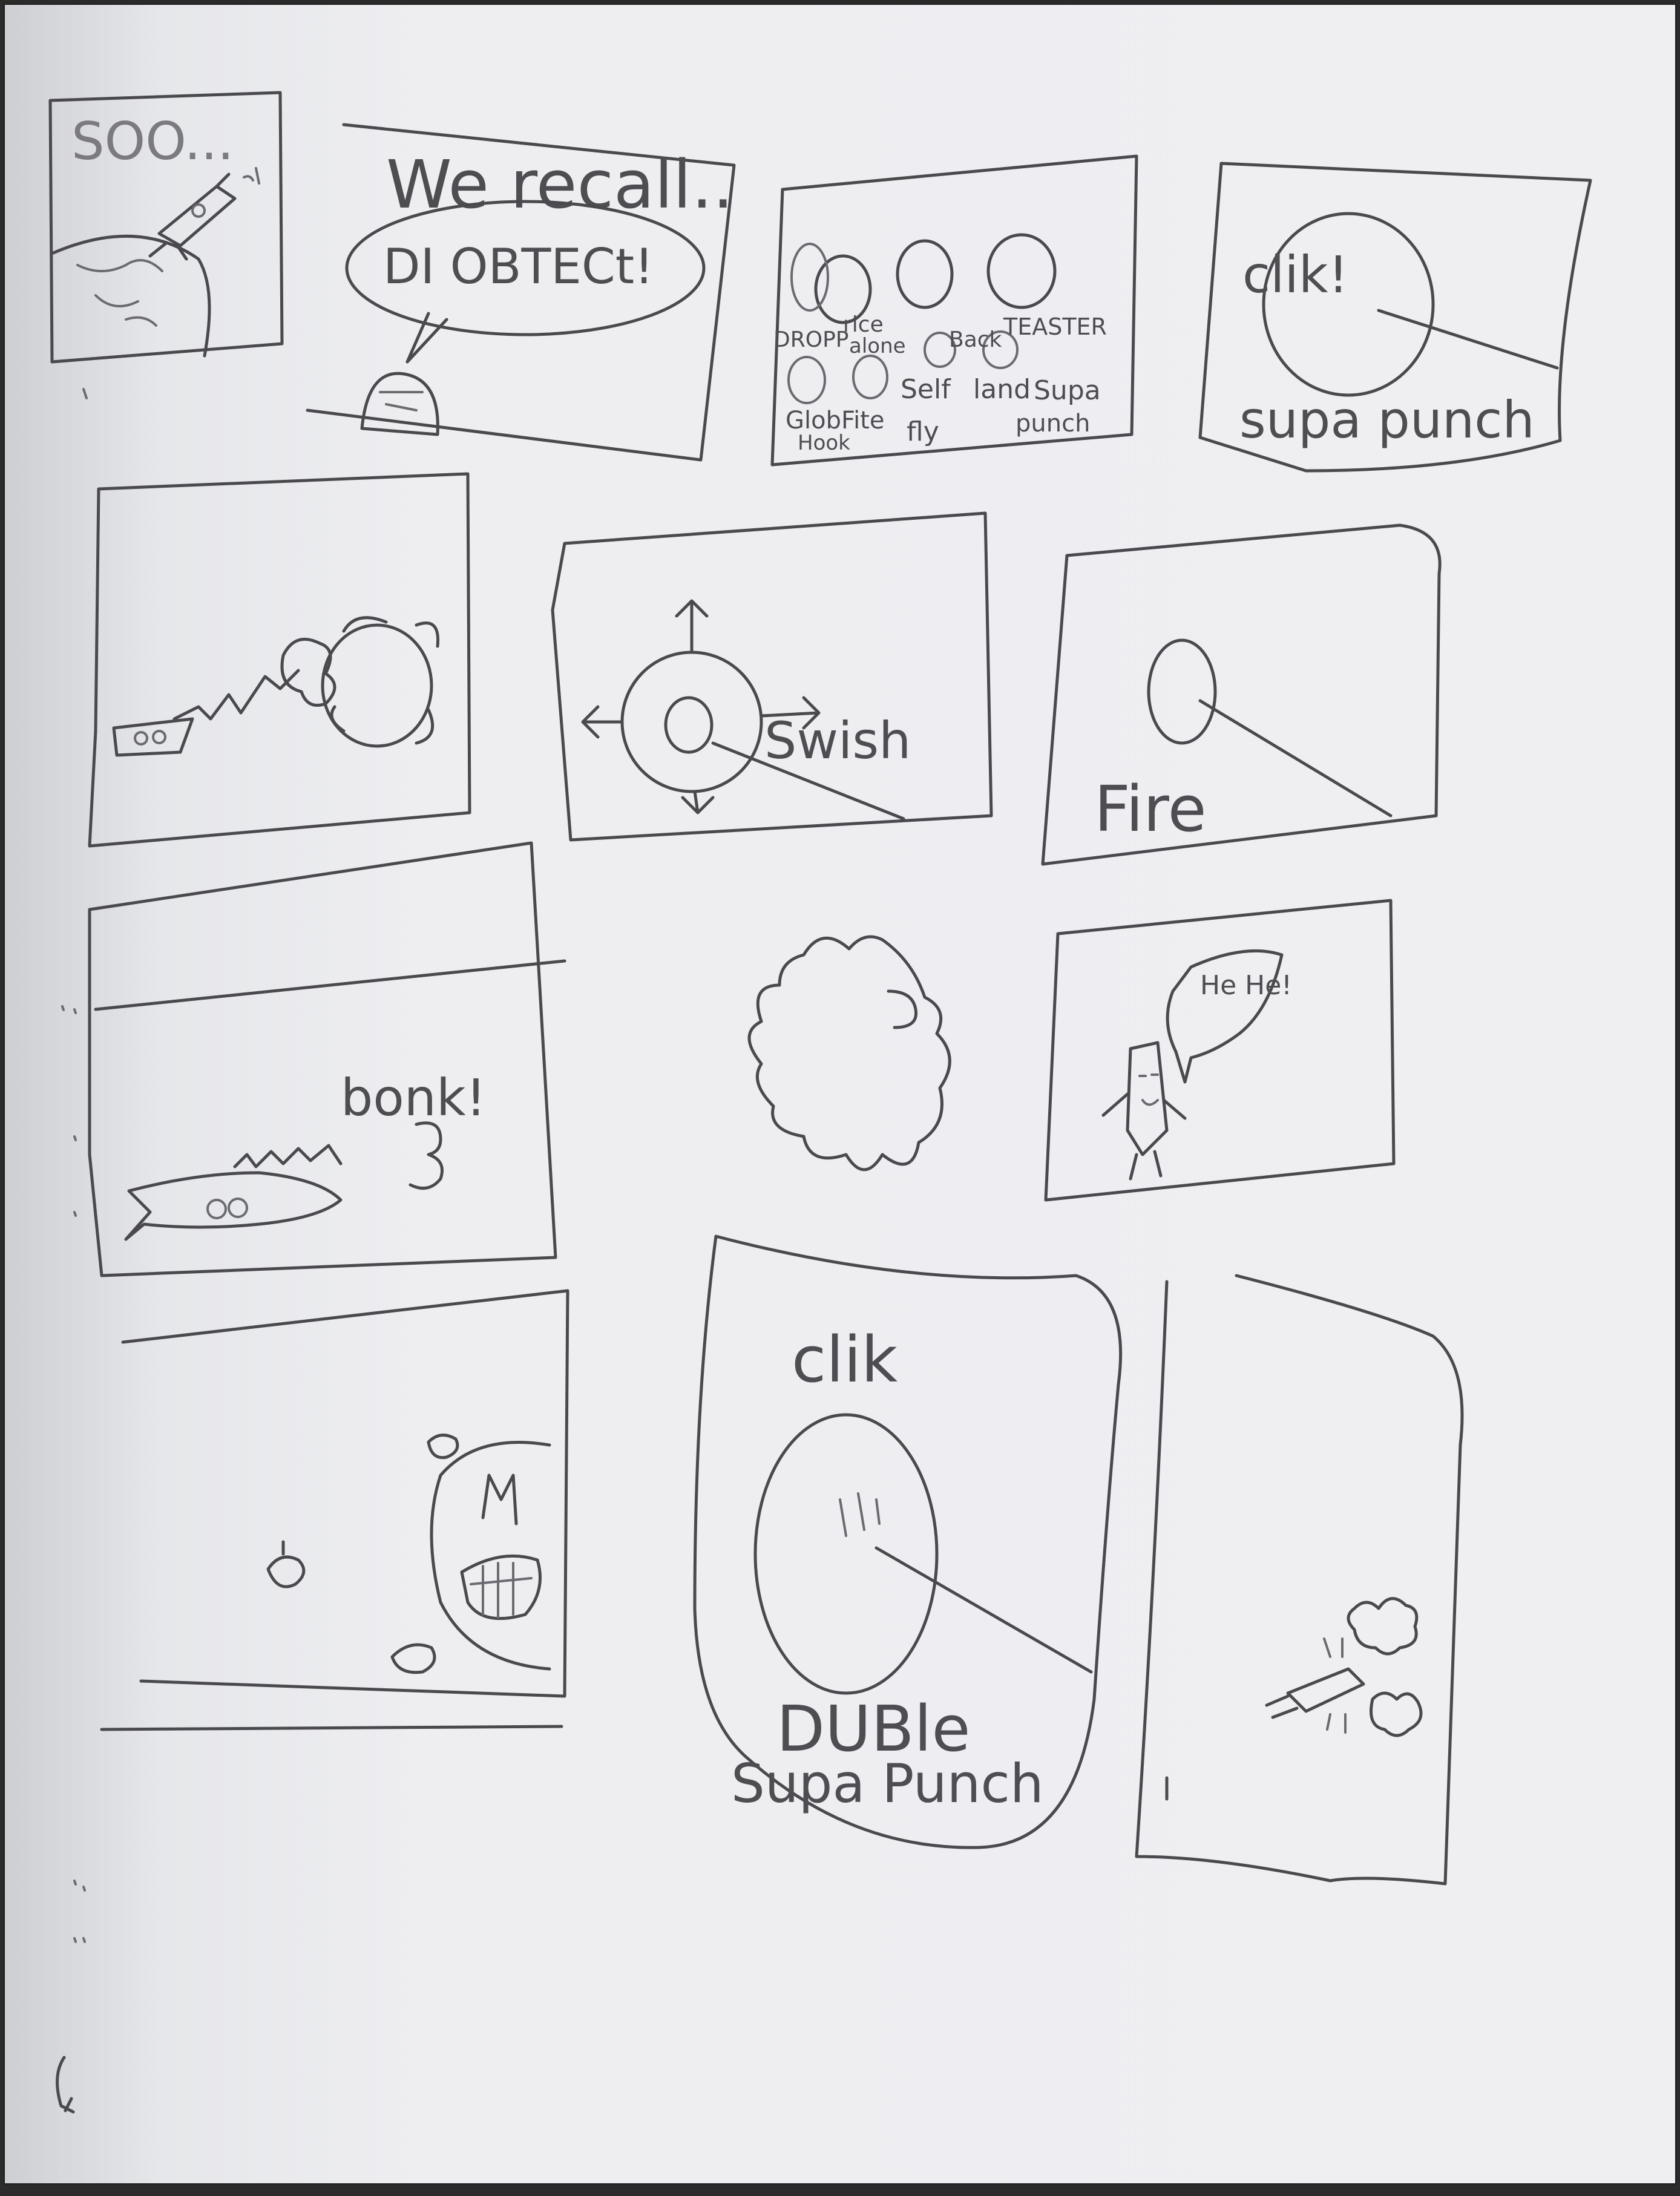 Image resolution: width=1680 pixels, height=2196 pixels. I want to click on arrow-left-icon, so click(602, 722).